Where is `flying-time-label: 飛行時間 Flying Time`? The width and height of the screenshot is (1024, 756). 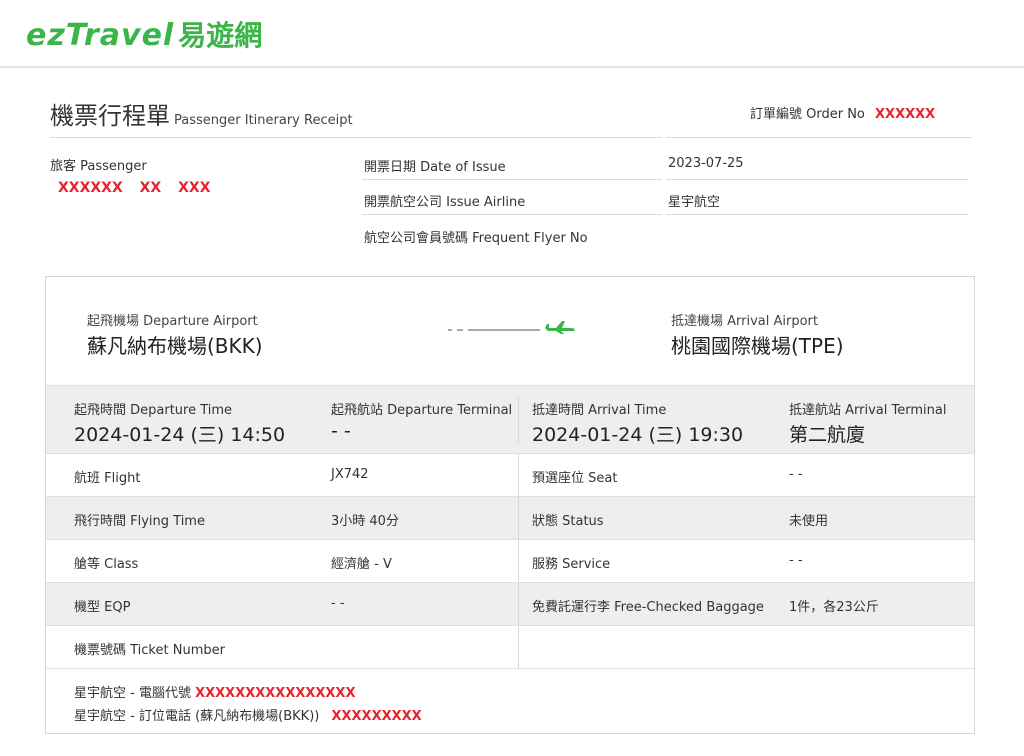 flying-time-label: 飛行時間 Flying Time is located at coordinates (139, 521).